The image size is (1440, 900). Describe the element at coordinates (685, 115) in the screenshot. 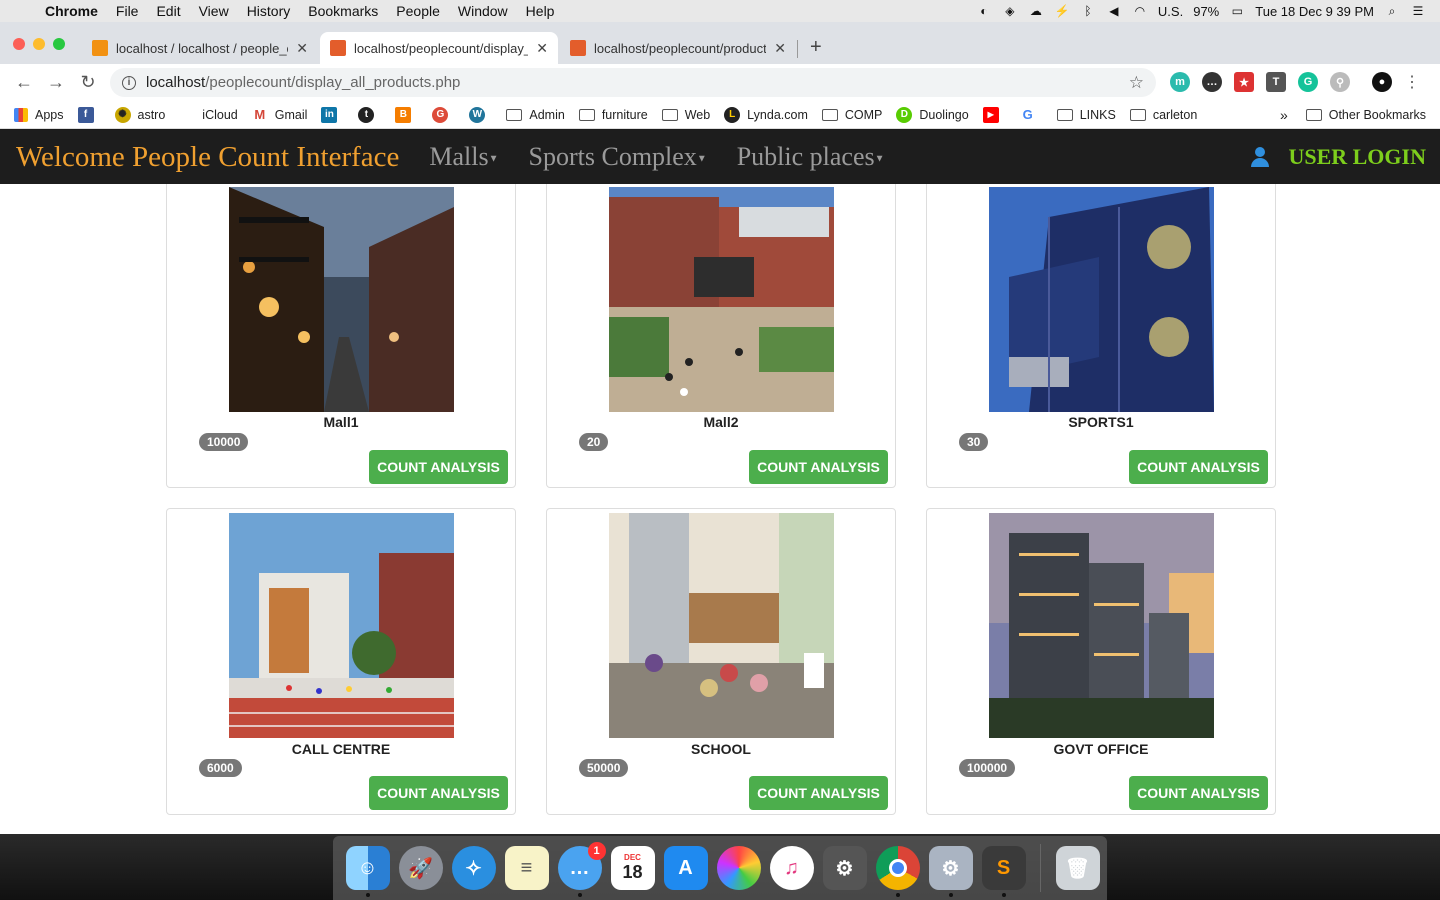

I see `bookmark-folder-web: Web` at that location.